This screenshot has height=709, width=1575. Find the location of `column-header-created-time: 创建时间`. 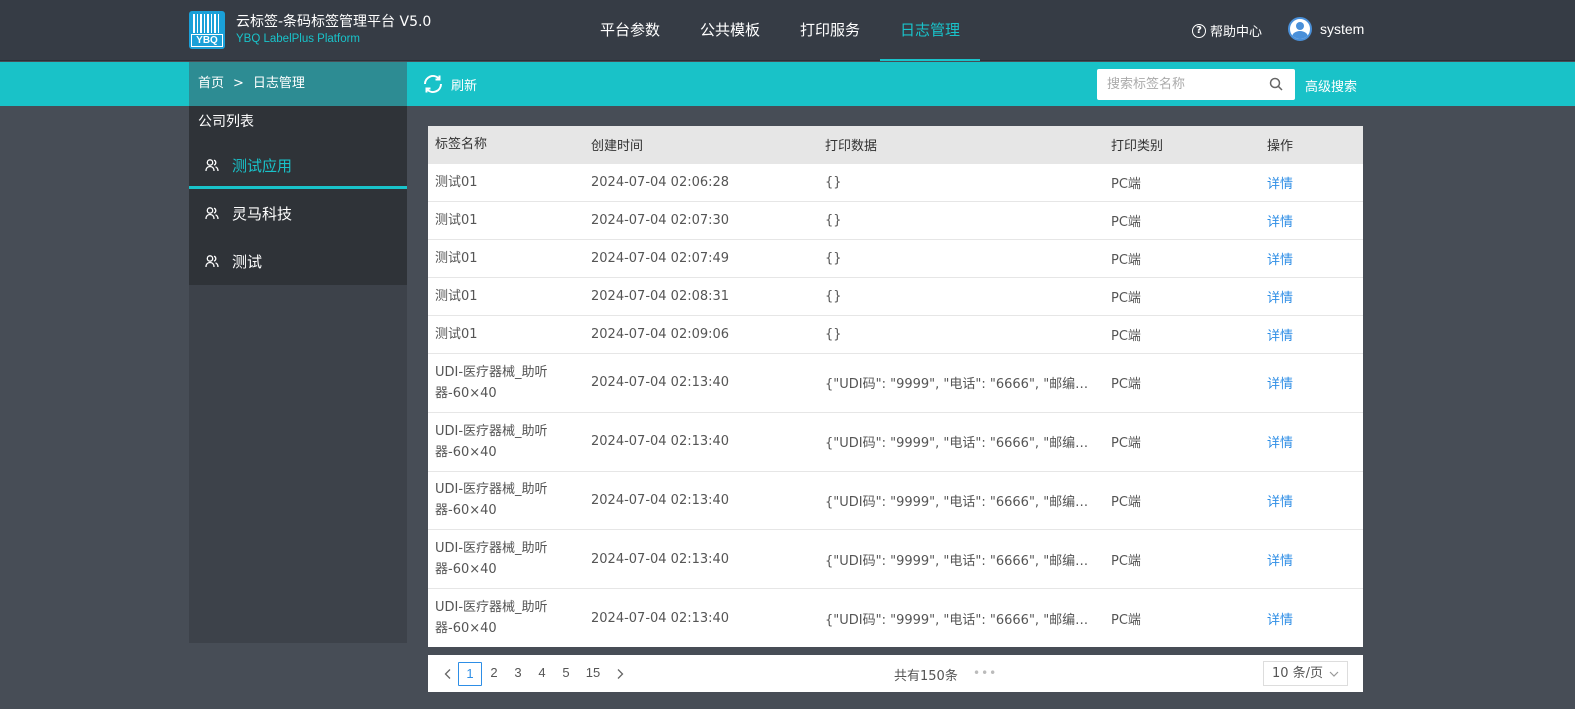

column-header-created-time: 创建时间 is located at coordinates (617, 146).